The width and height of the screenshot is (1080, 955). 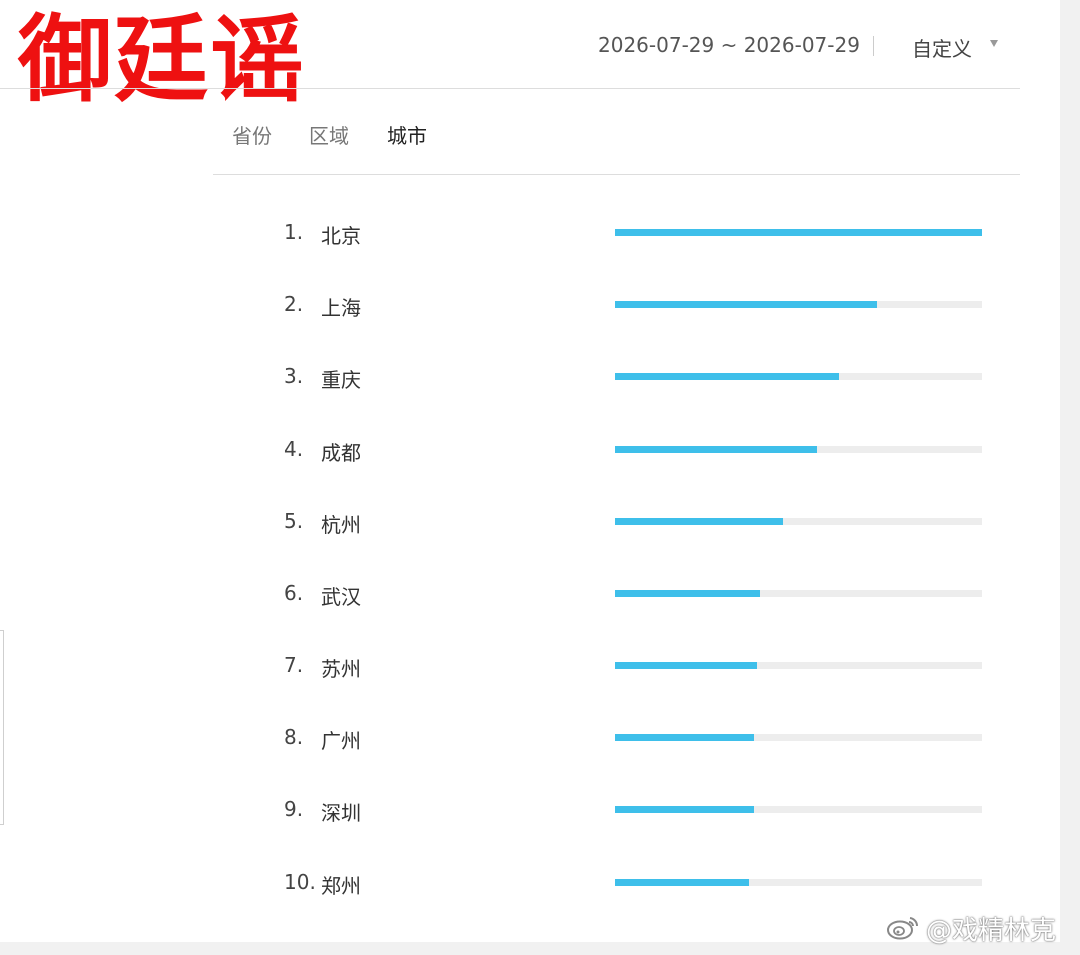 What do you see at coordinates (294, 665) in the screenshot?
I see `rank-number: 7.` at bounding box center [294, 665].